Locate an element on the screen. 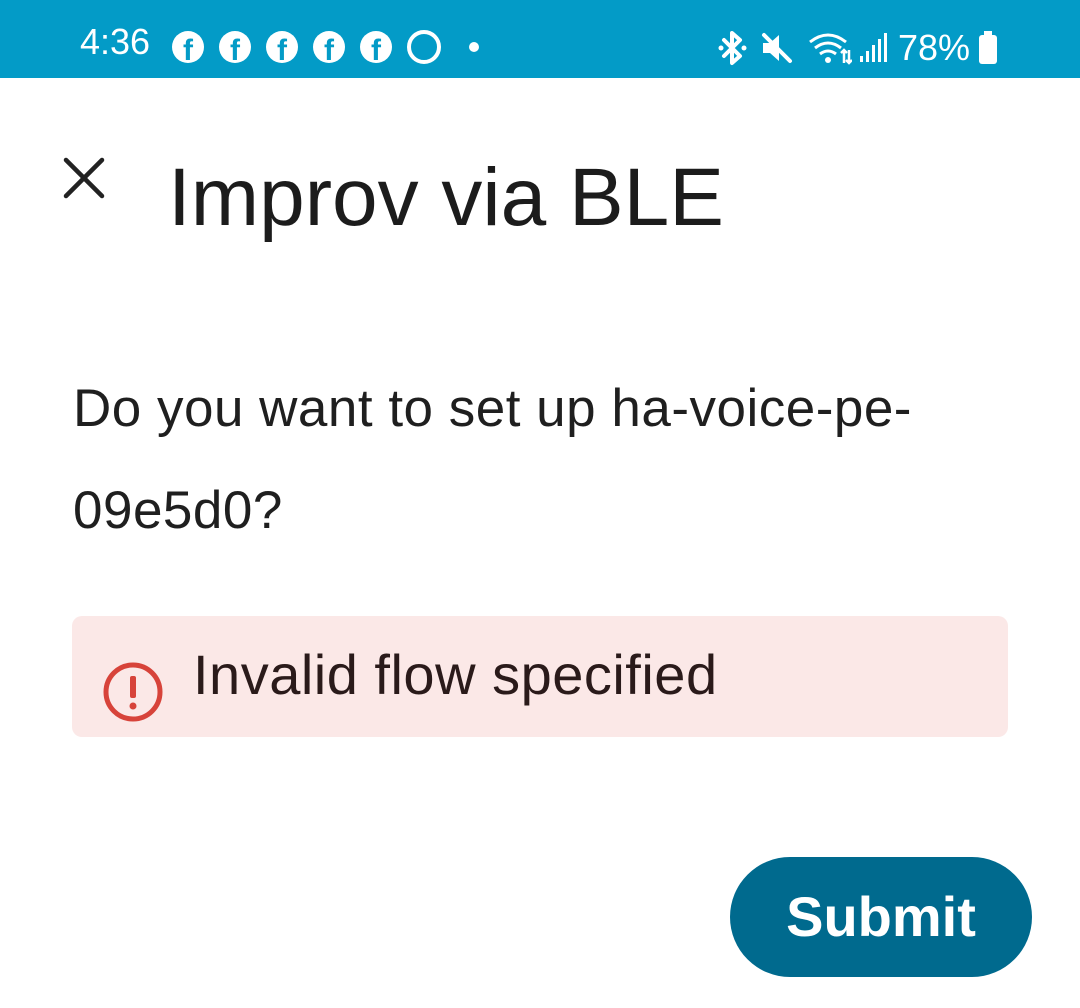 The image size is (1080, 1008). error-text: Invalid flow specified is located at coordinates (455, 674).